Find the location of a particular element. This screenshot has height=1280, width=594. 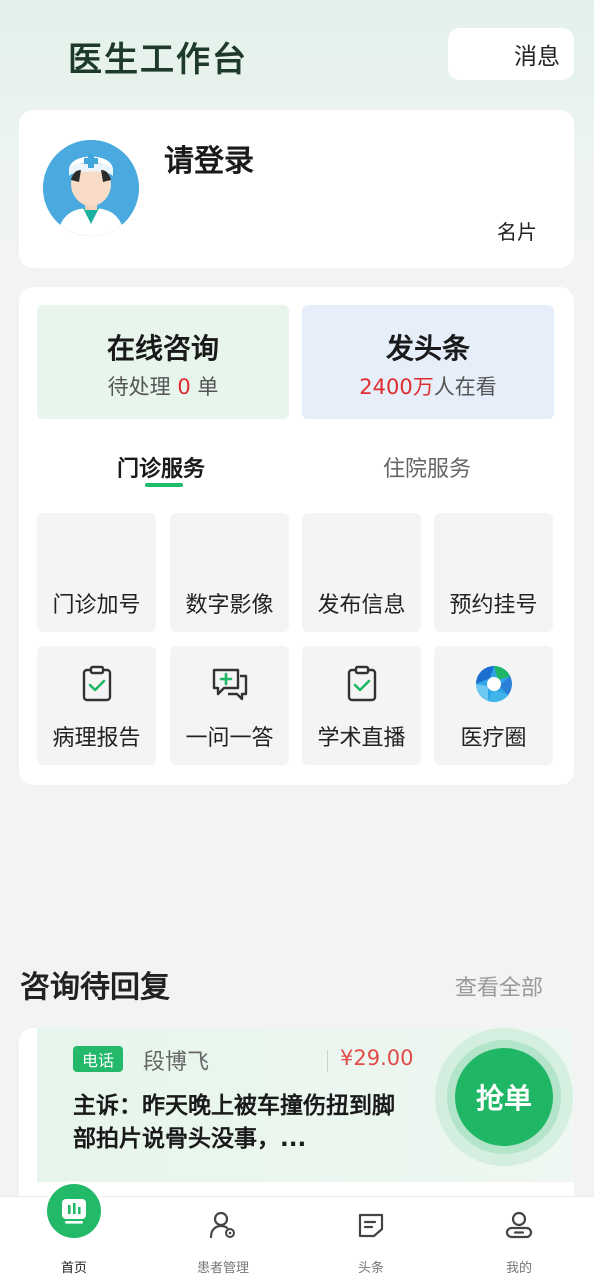

grid-item-label: 门诊加号 is located at coordinates (96, 605).